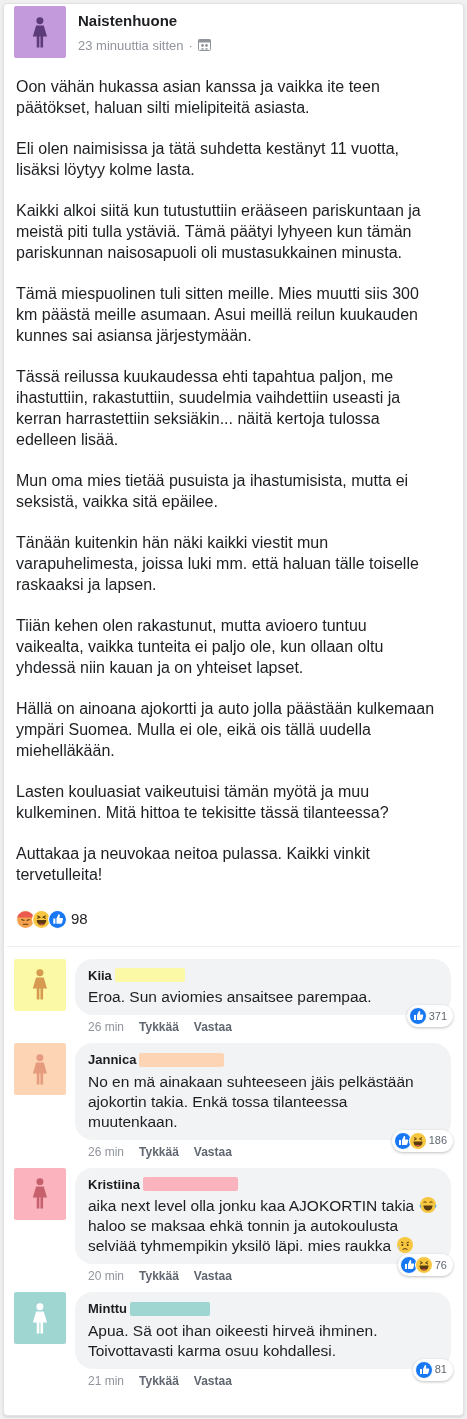 This screenshot has height=1419, width=467. I want to click on comment-text: aika next level olla jonku kaa AJOKORTIN takia haloo se maksaa ehkä tonnin ja autokoulusta selviää tyhmempikin yksilö läpi. mies raukka, so click(263, 1226).